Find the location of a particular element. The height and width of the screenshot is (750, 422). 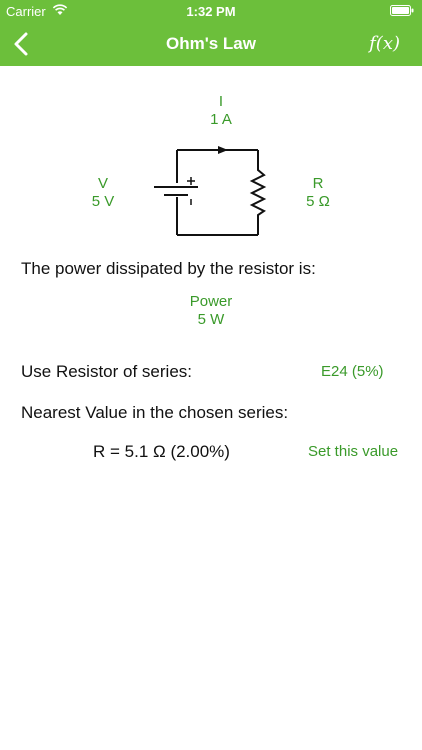

resistance-param: R 5 Ω is located at coordinates (318, 193).